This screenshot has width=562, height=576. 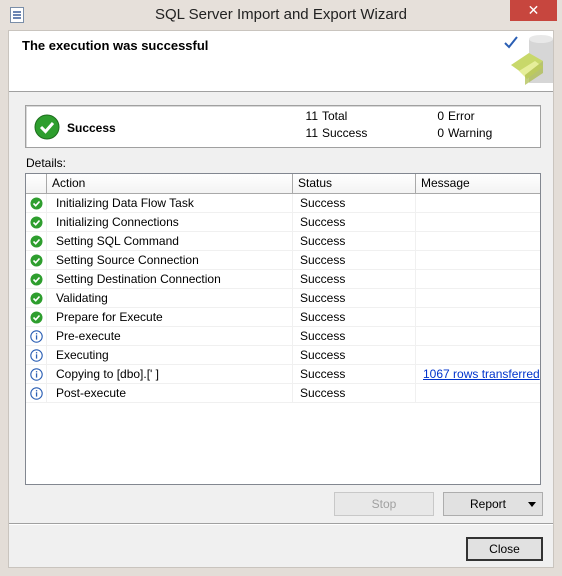 I want to click on warning-label: Warning, so click(x=470, y=133).